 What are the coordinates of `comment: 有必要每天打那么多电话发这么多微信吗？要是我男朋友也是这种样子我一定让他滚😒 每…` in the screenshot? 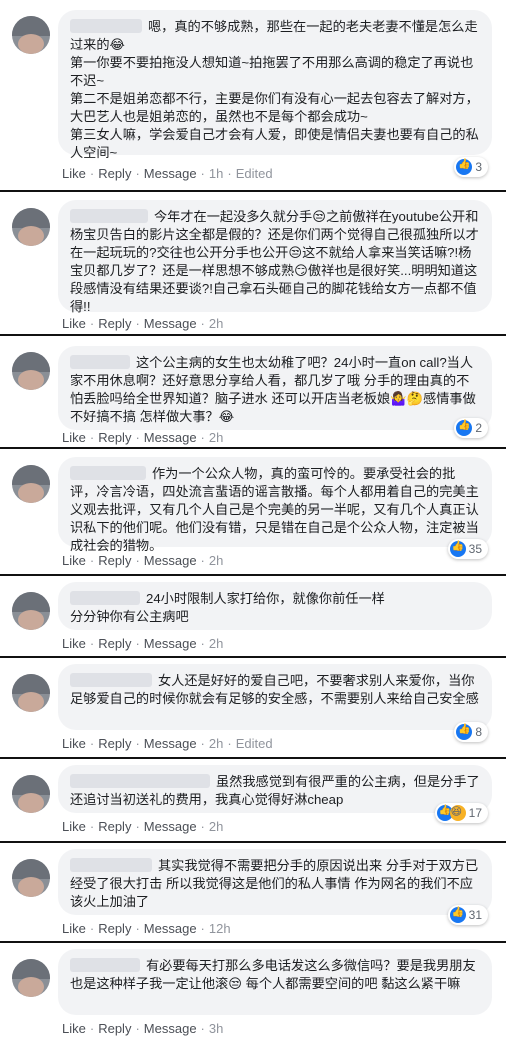 It's located at (253, 989).